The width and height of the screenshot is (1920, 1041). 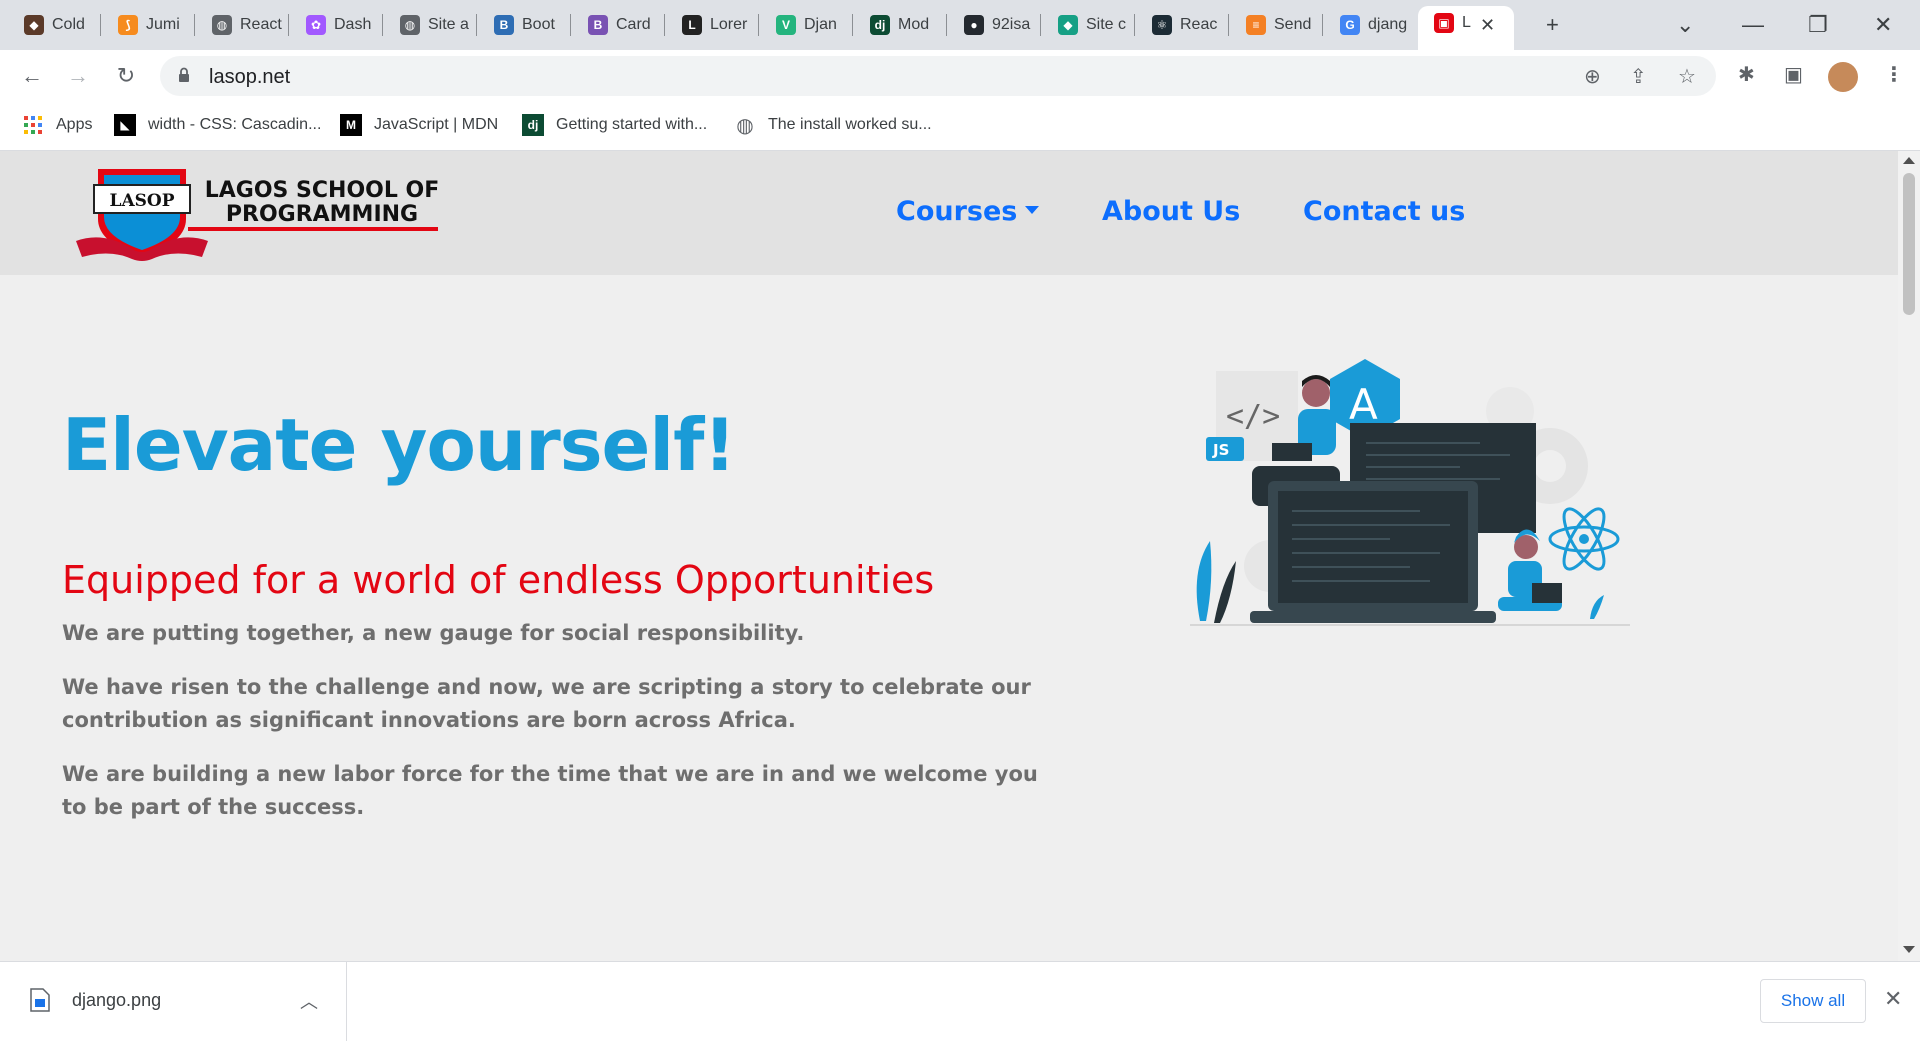 I want to click on extensions-puzzle-icon: ✱, so click(x=1746, y=74).